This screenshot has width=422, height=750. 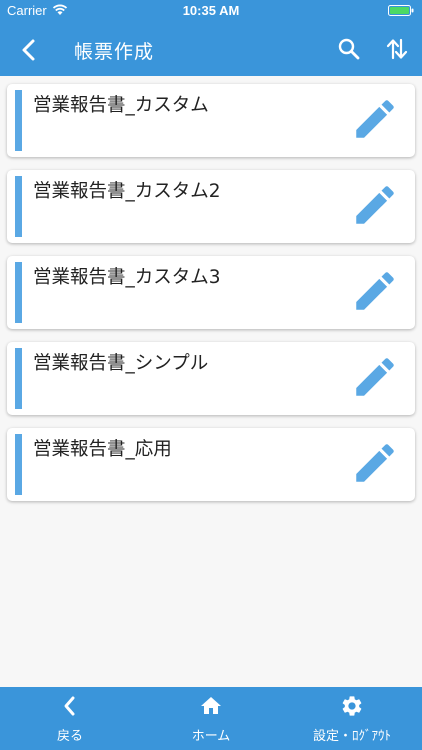 I want to click on bottom-tab-bar: 戻る ホーム 設定・ﾛｸﾞｱｳﾄ, so click(x=211, y=718).